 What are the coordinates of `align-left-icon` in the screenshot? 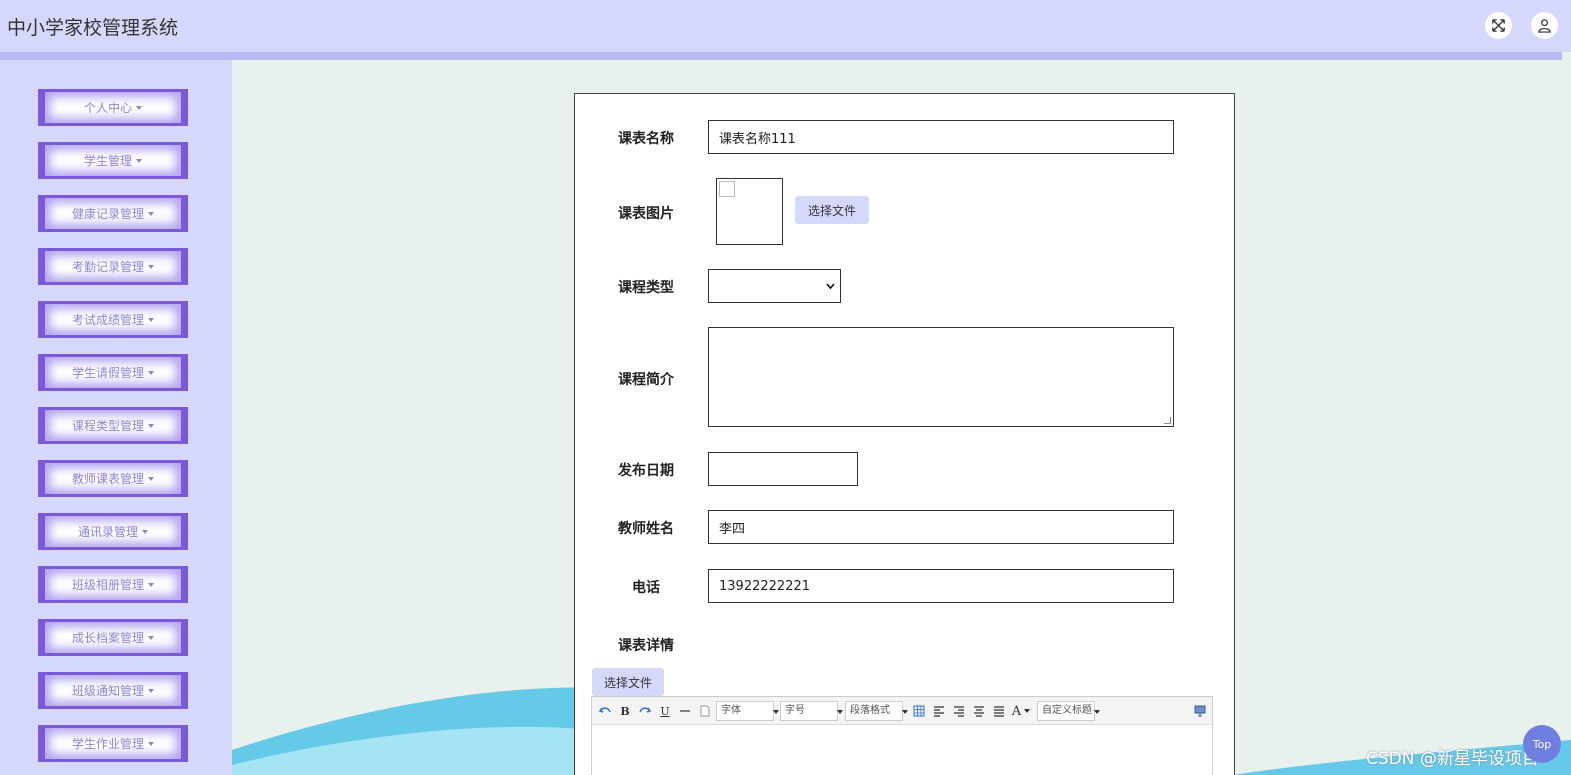 It's located at (939, 711).